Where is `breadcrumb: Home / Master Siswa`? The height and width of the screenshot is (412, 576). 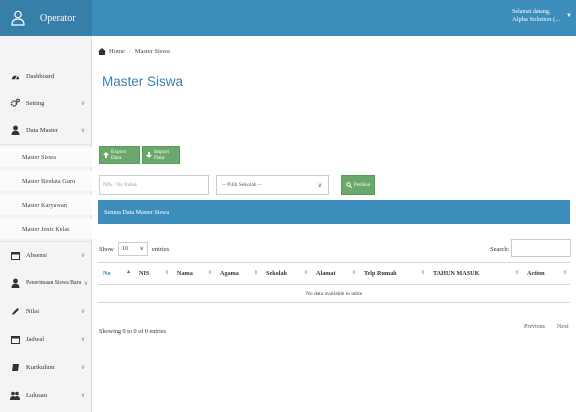 breadcrumb: Home / Master Siswa is located at coordinates (334, 51).